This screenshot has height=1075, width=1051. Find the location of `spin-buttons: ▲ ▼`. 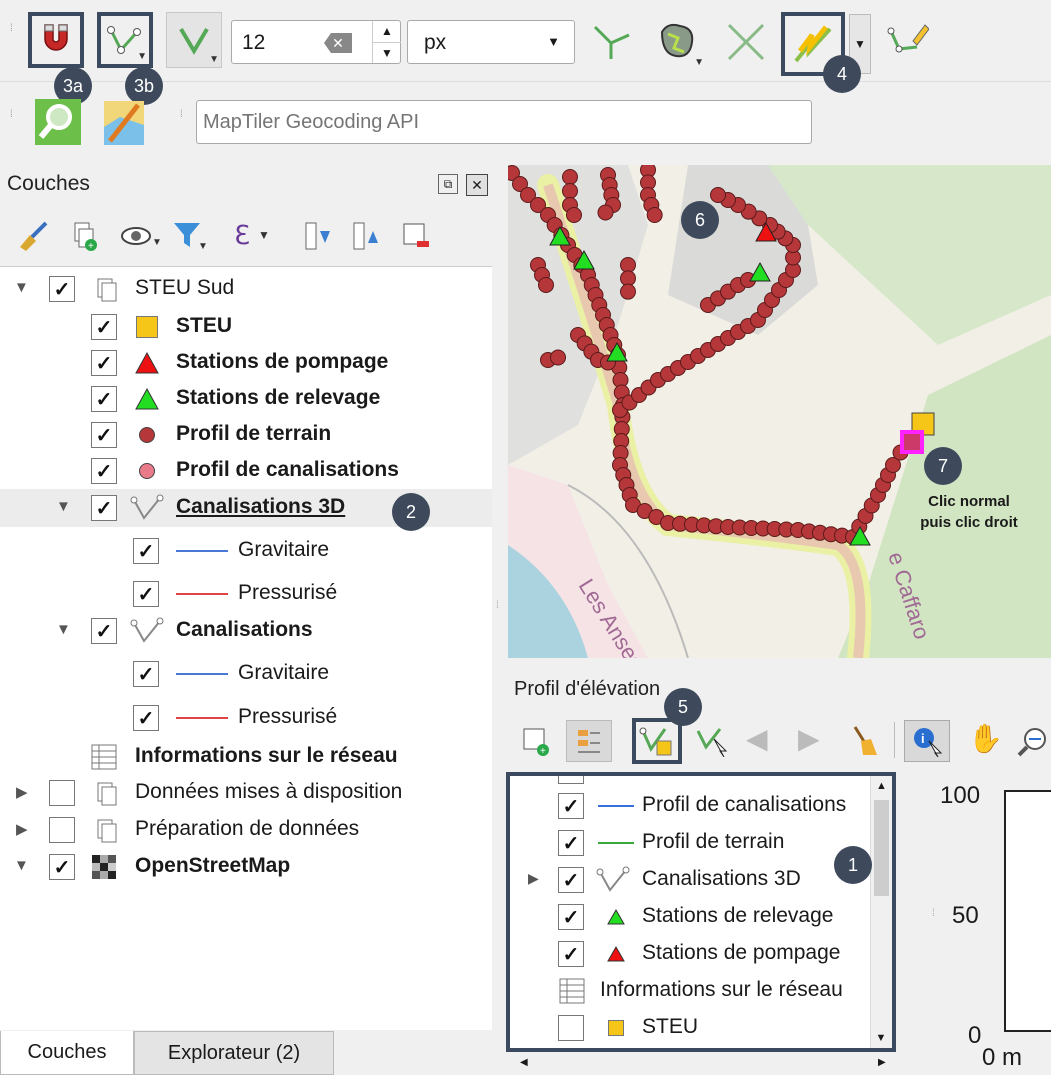

spin-buttons: ▲ ▼ is located at coordinates (386, 42).